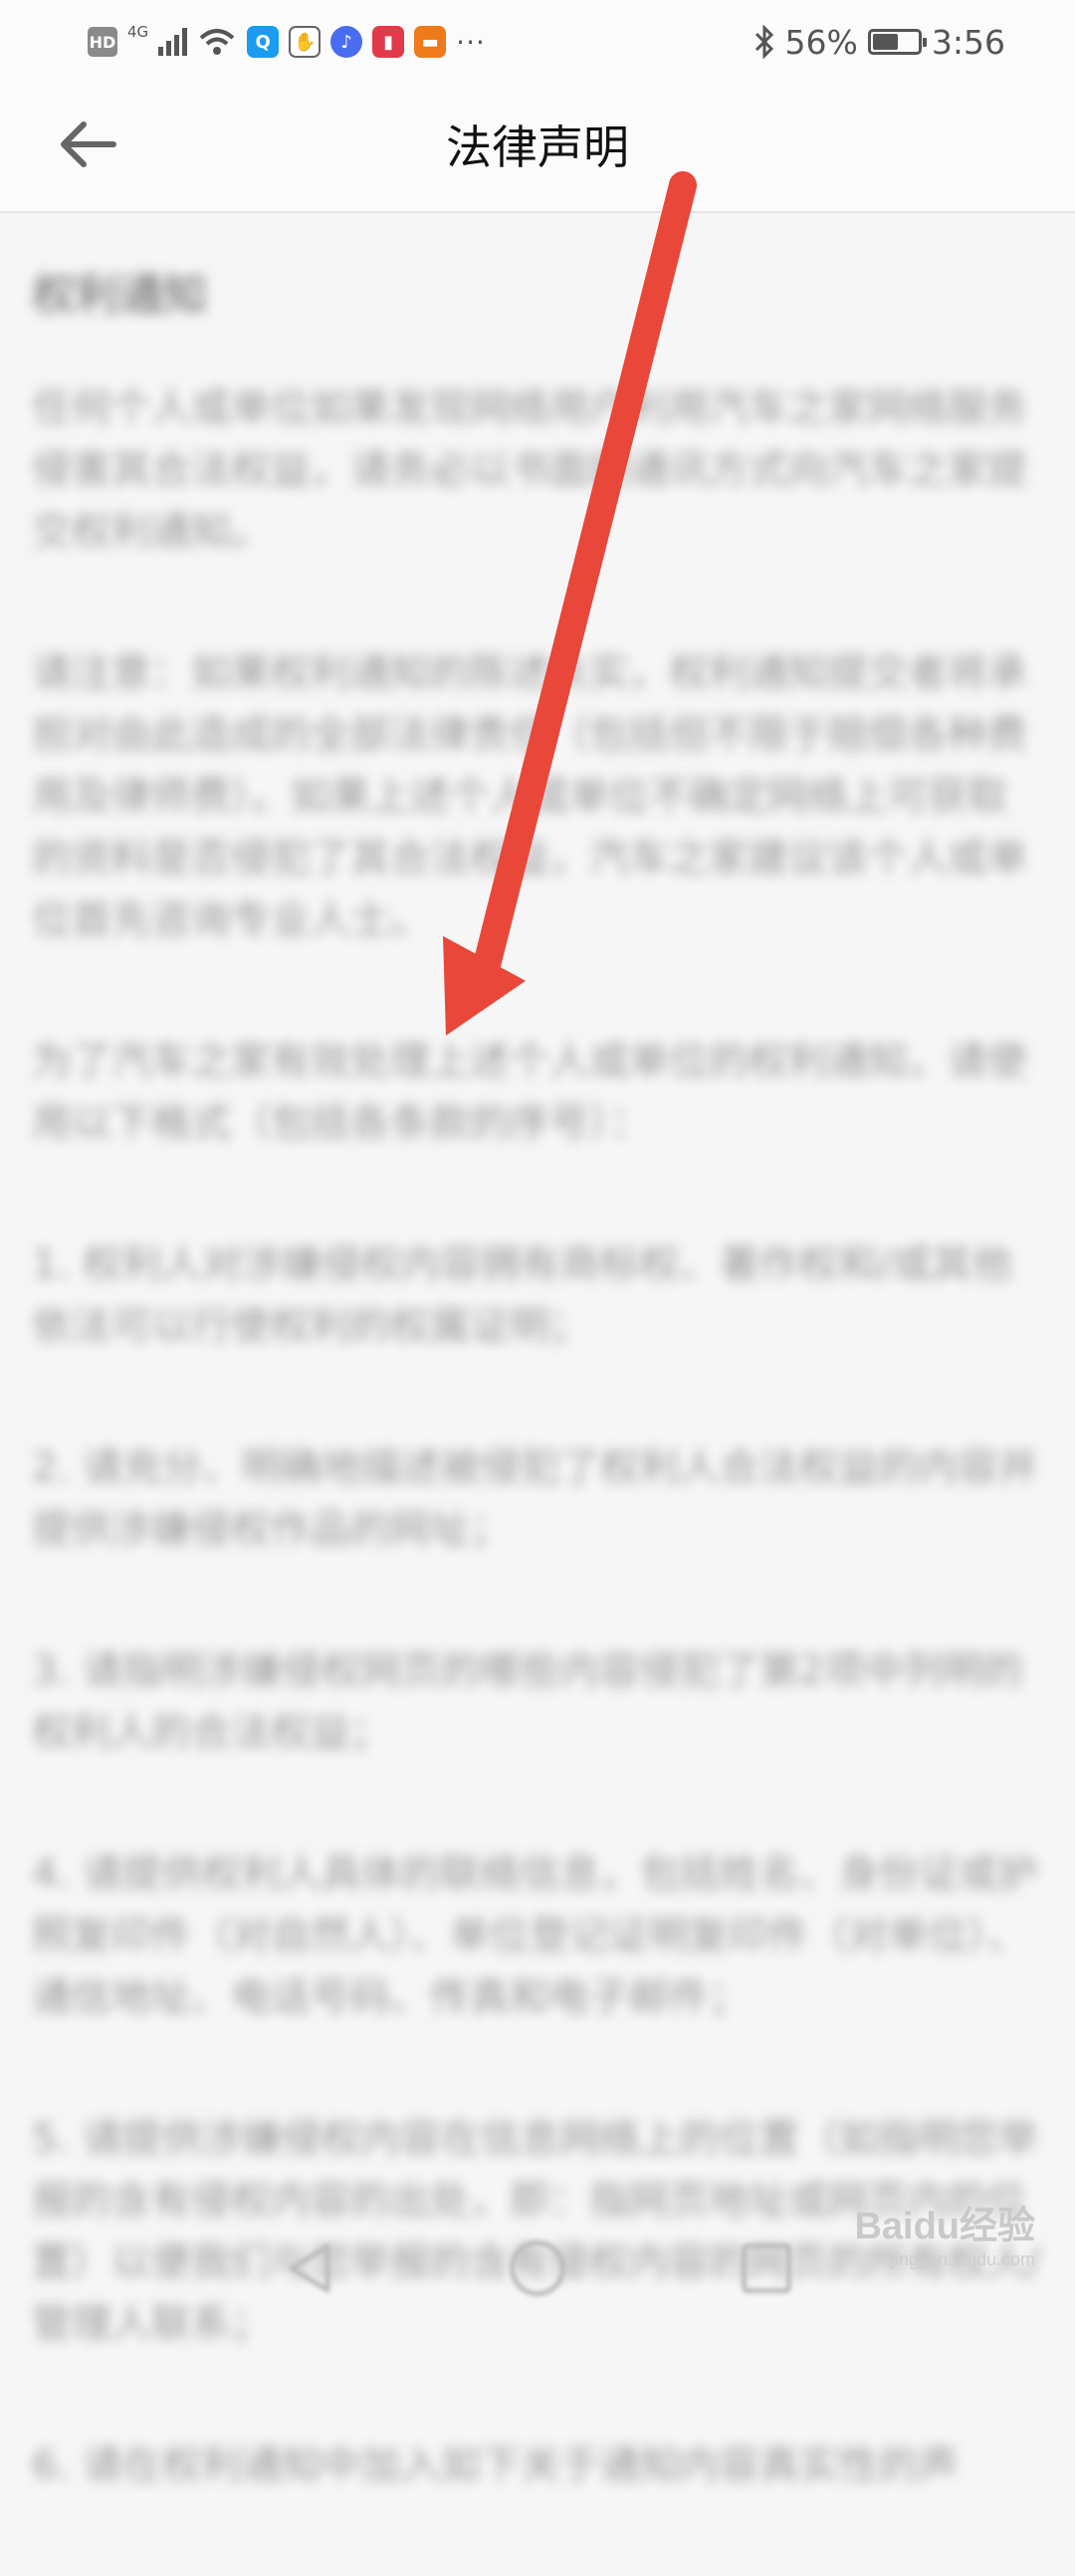  Describe the element at coordinates (346, 42) in the screenshot. I see `music-app-icon: ♪` at that location.